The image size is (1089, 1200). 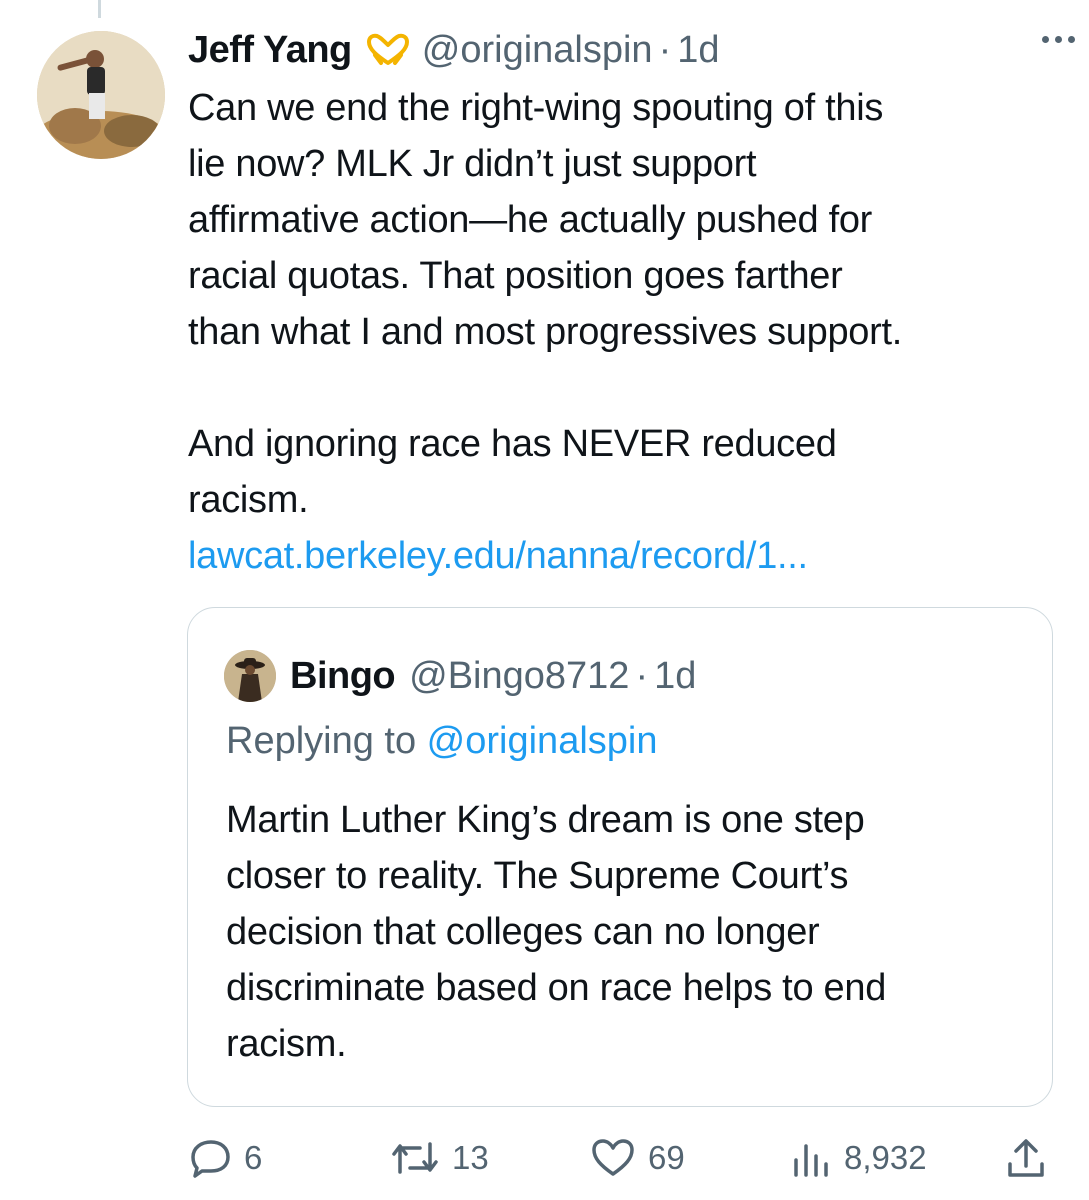 I want to click on views-button: 8,932, so click(x=858, y=1158).